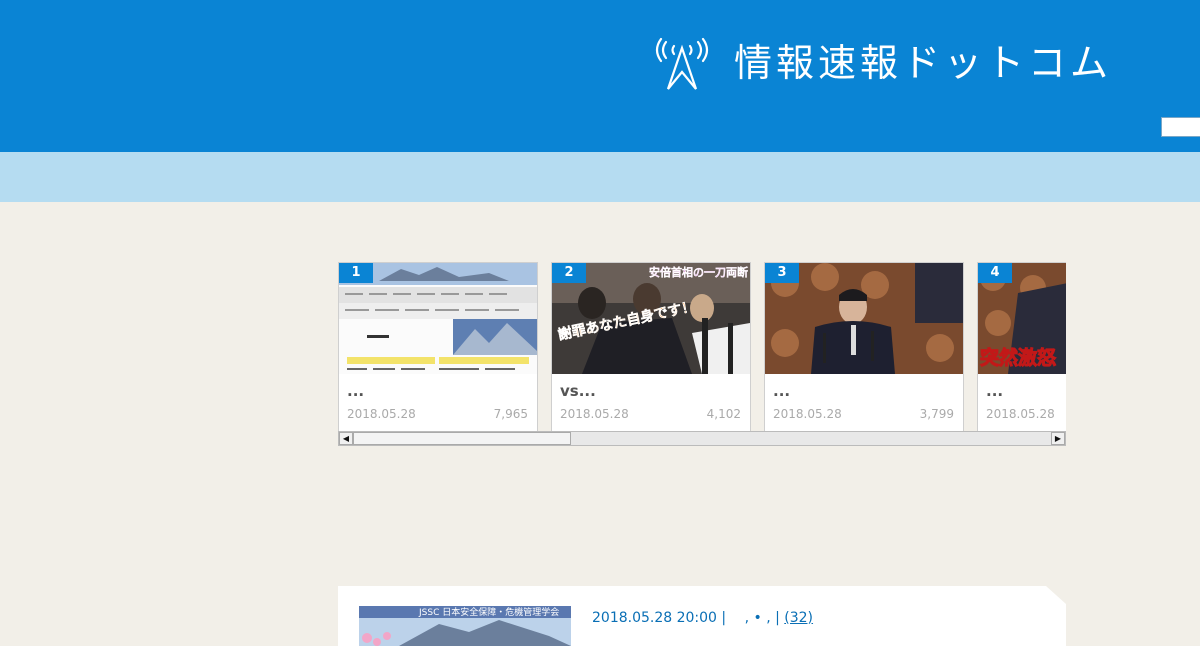  What do you see at coordinates (864, 347) in the screenshot?
I see `ranking-card: 3 ... 2018.05.28 3,799` at bounding box center [864, 347].